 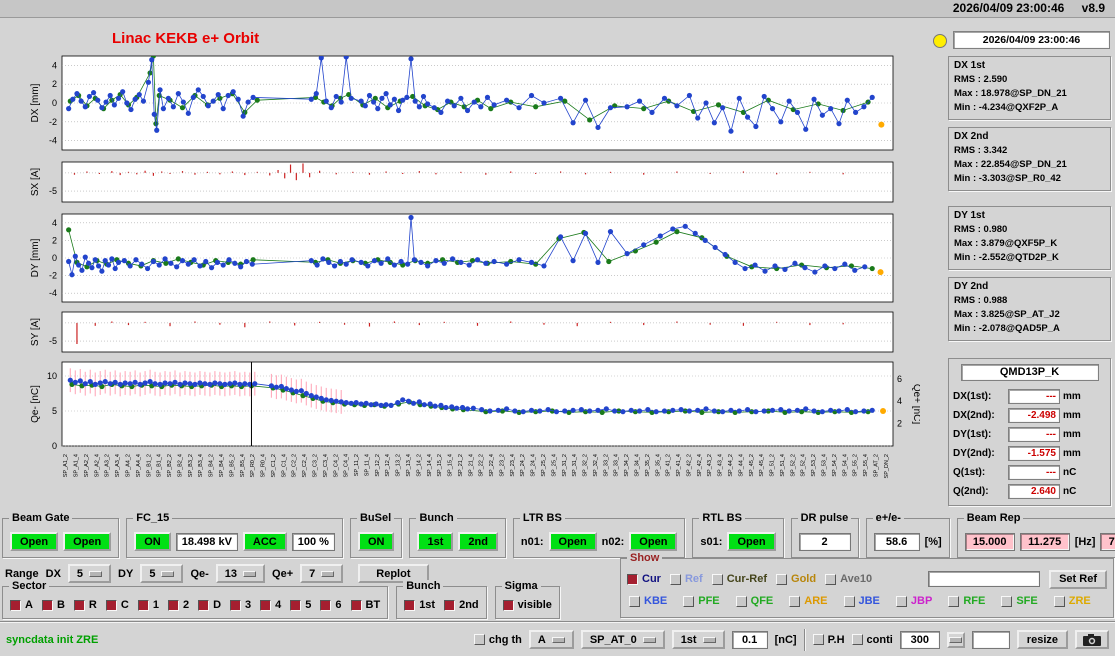 I want to click on range-qep-select: 7, so click(x=322, y=573).